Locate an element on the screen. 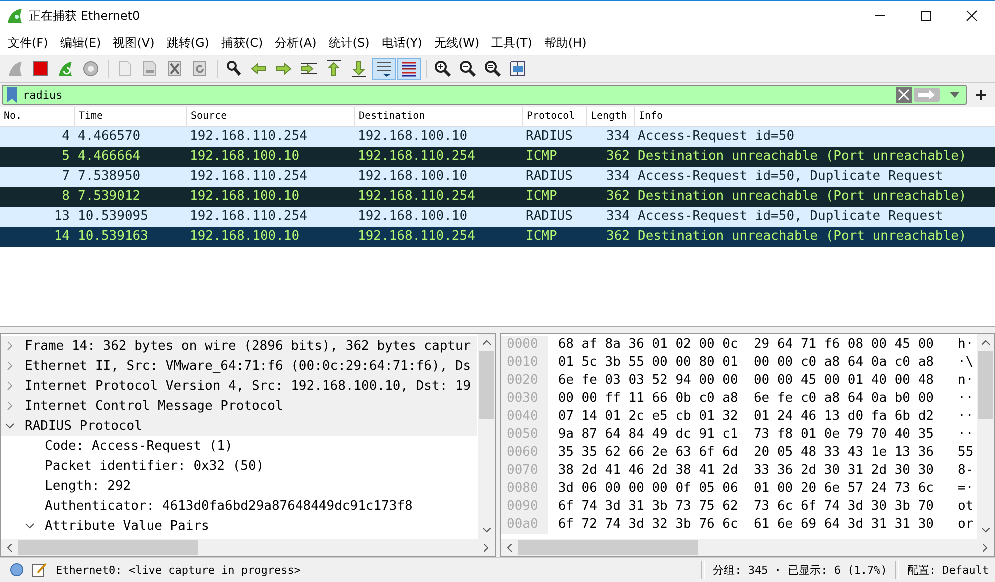 The image size is (995, 582). tree-item: Authenticator: 4613d0fa6bd29a87648449dc91c173f8 is located at coordinates (229, 506).